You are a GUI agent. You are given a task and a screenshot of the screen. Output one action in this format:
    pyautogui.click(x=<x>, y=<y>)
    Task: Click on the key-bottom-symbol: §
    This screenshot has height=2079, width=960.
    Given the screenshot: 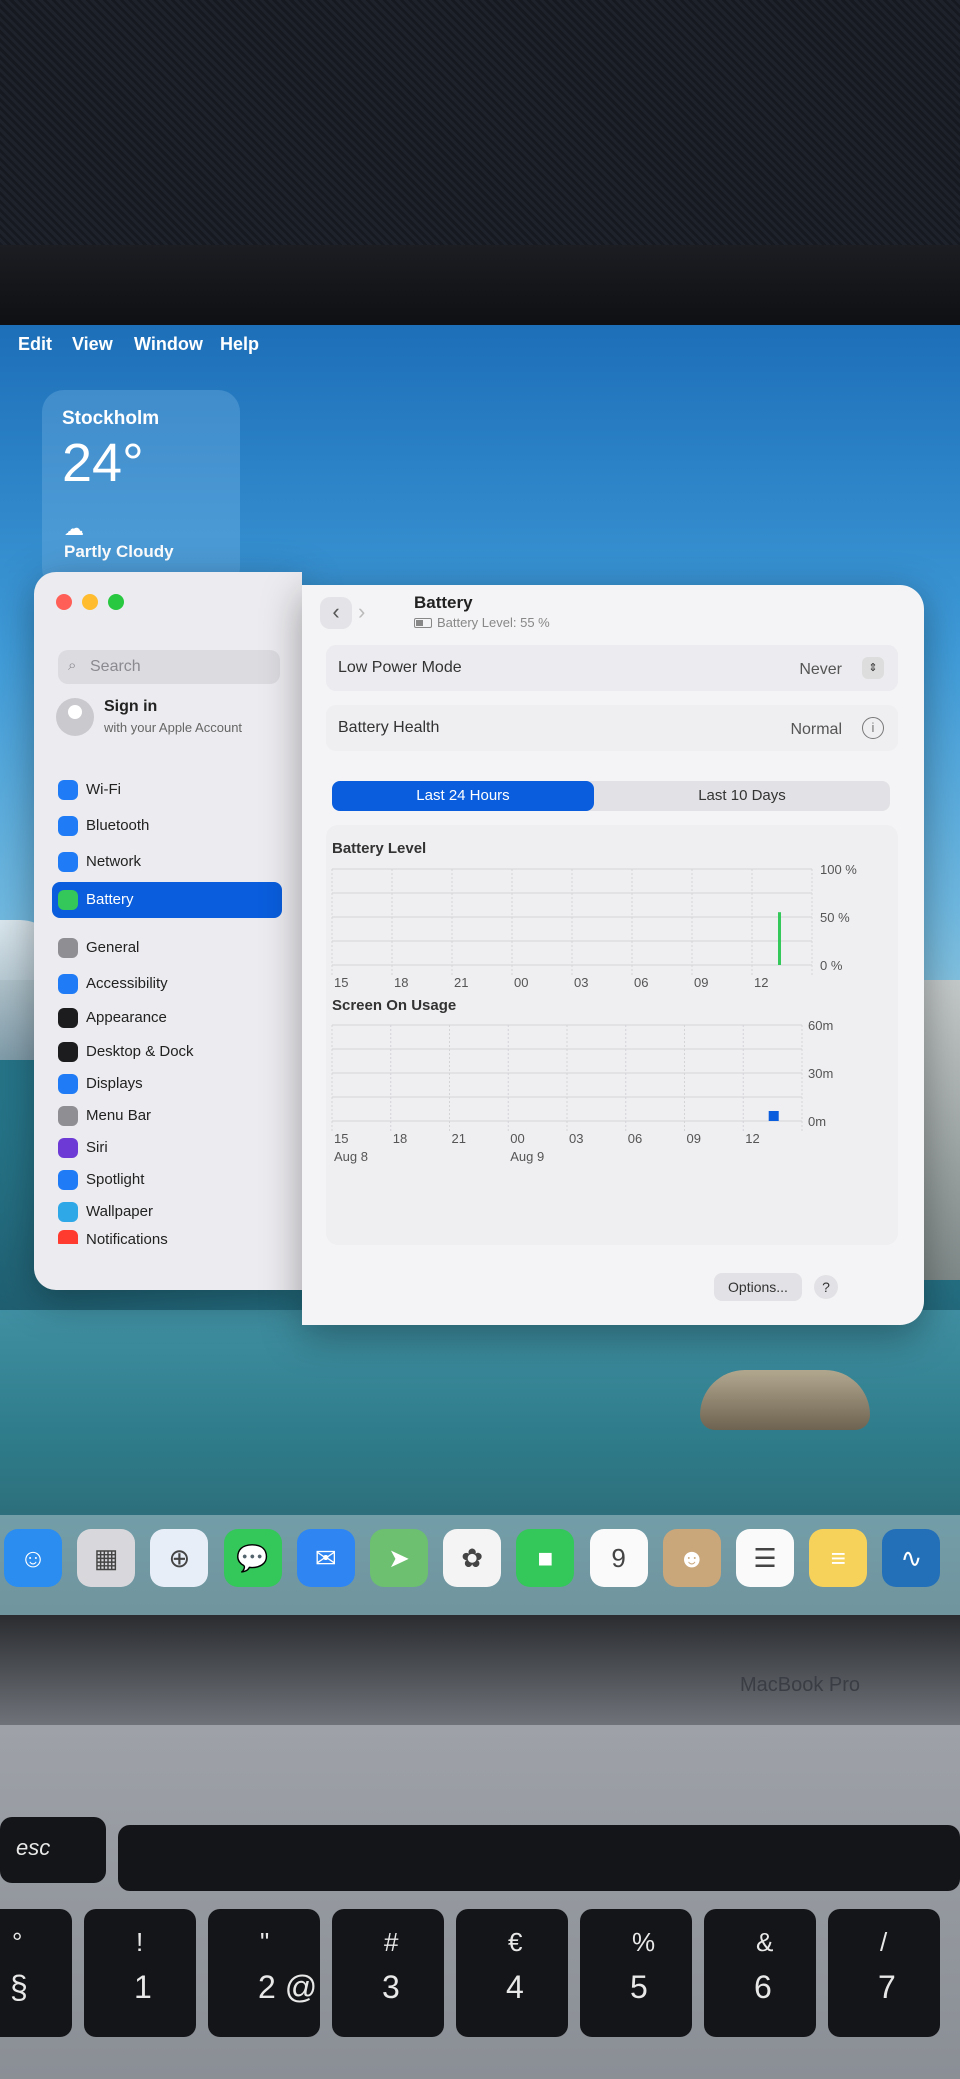 What is the action you would take?
    pyautogui.click(x=19, y=1987)
    